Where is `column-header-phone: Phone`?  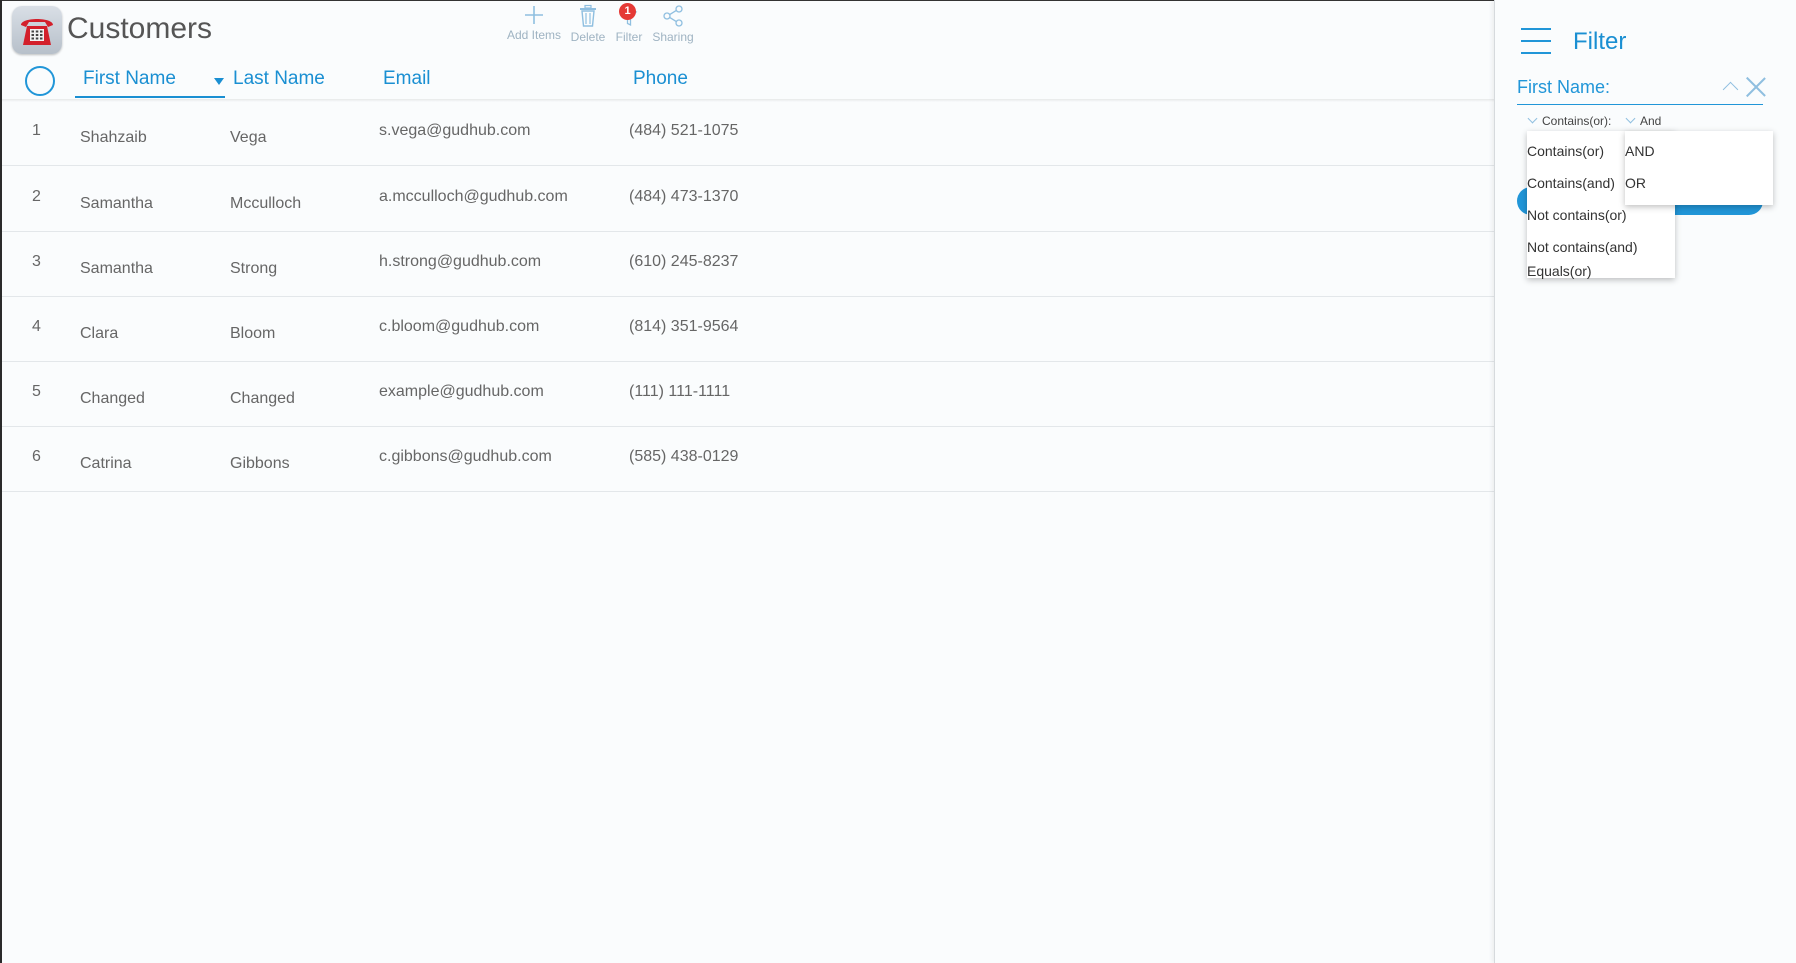 column-header-phone: Phone is located at coordinates (660, 79).